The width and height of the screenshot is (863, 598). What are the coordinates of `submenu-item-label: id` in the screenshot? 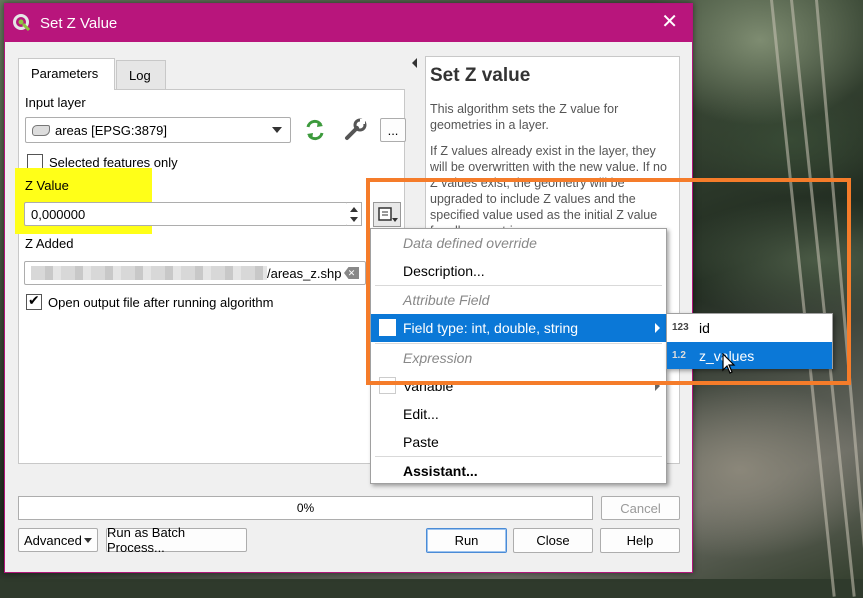 It's located at (704, 327).